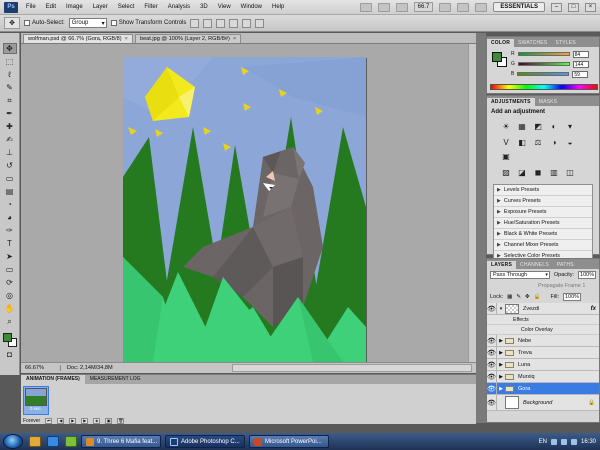 The height and width of the screenshot is (450, 600). I want to click on tab-layers: LAYERS, so click(502, 265).